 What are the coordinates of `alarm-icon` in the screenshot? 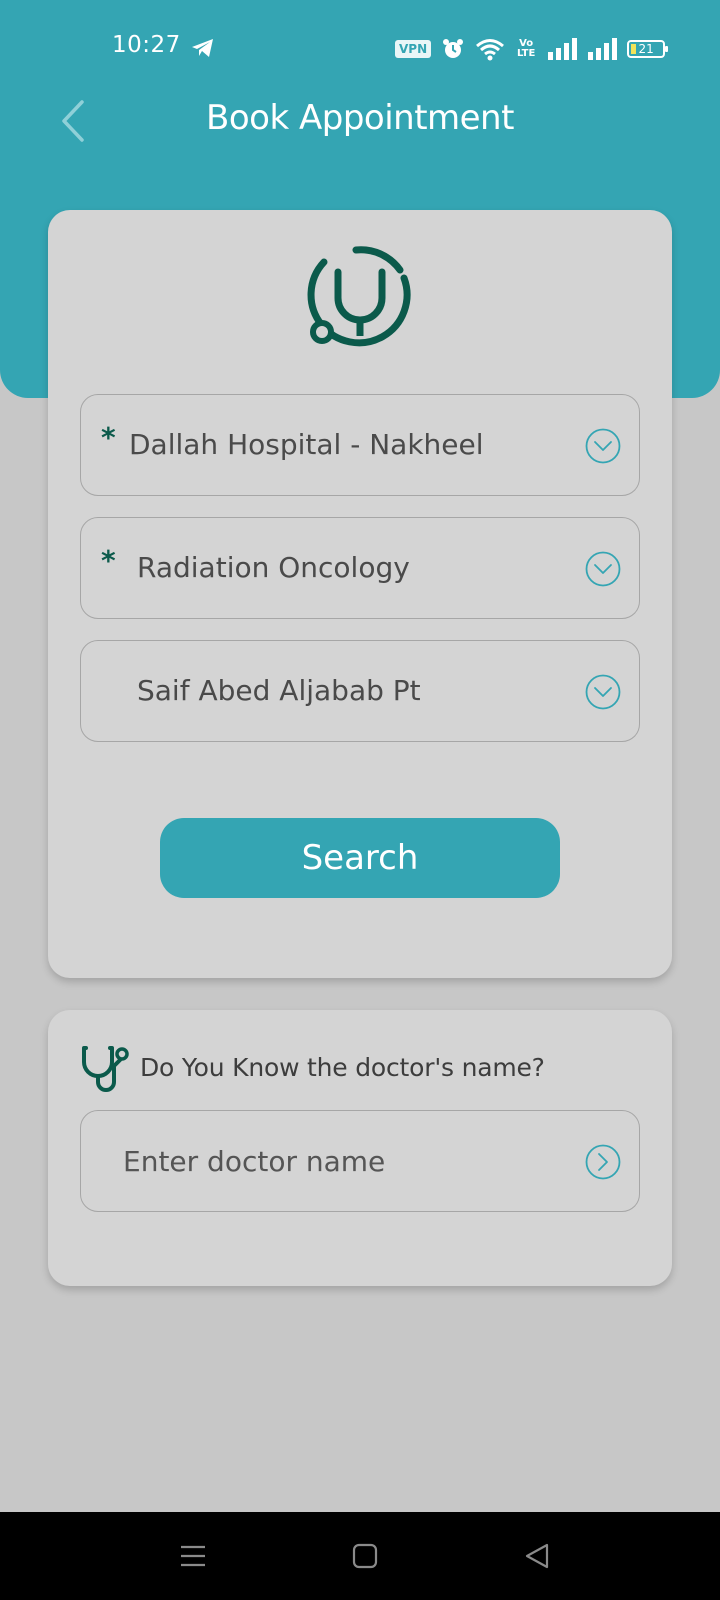 It's located at (453, 48).